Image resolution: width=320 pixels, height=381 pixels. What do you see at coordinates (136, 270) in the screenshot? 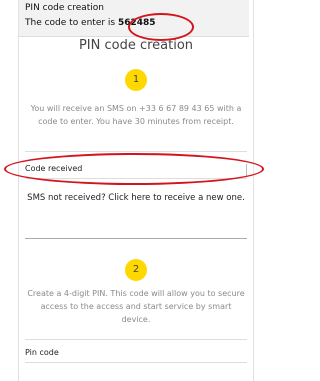
I see `step-2-badge: 2` at bounding box center [136, 270].